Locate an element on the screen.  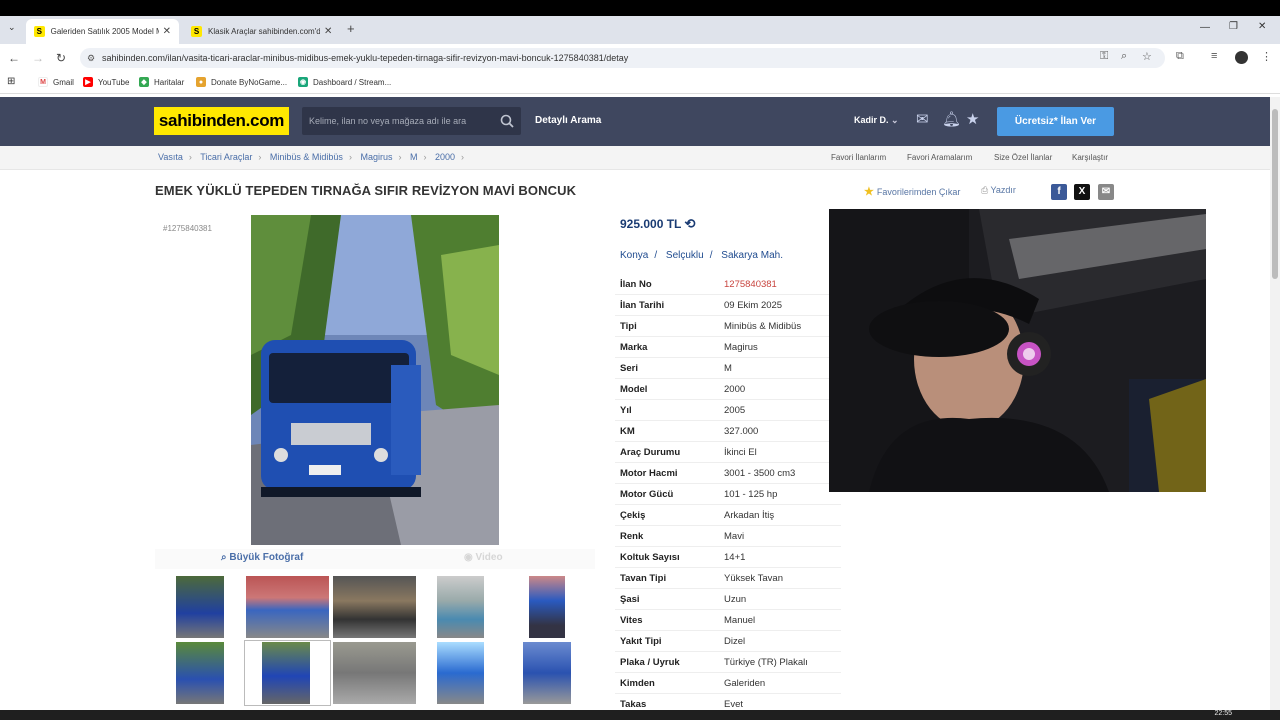
thumbnail-gallery is located at coordinates (375, 642).